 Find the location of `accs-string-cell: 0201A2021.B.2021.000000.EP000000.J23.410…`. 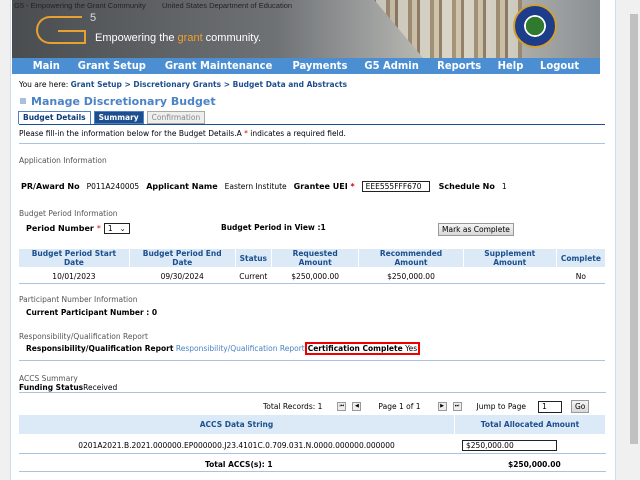

accs-string-cell: 0201A2021.B.2021.000000.EP000000.J23.410… is located at coordinates (236, 445).